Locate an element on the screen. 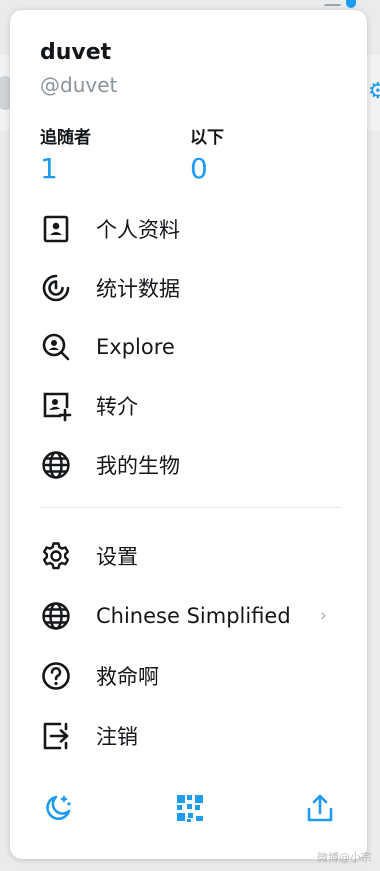 Image resolution: width=380 pixels, height=871 pixels. stats-icon is located at coordinates (56, 288).